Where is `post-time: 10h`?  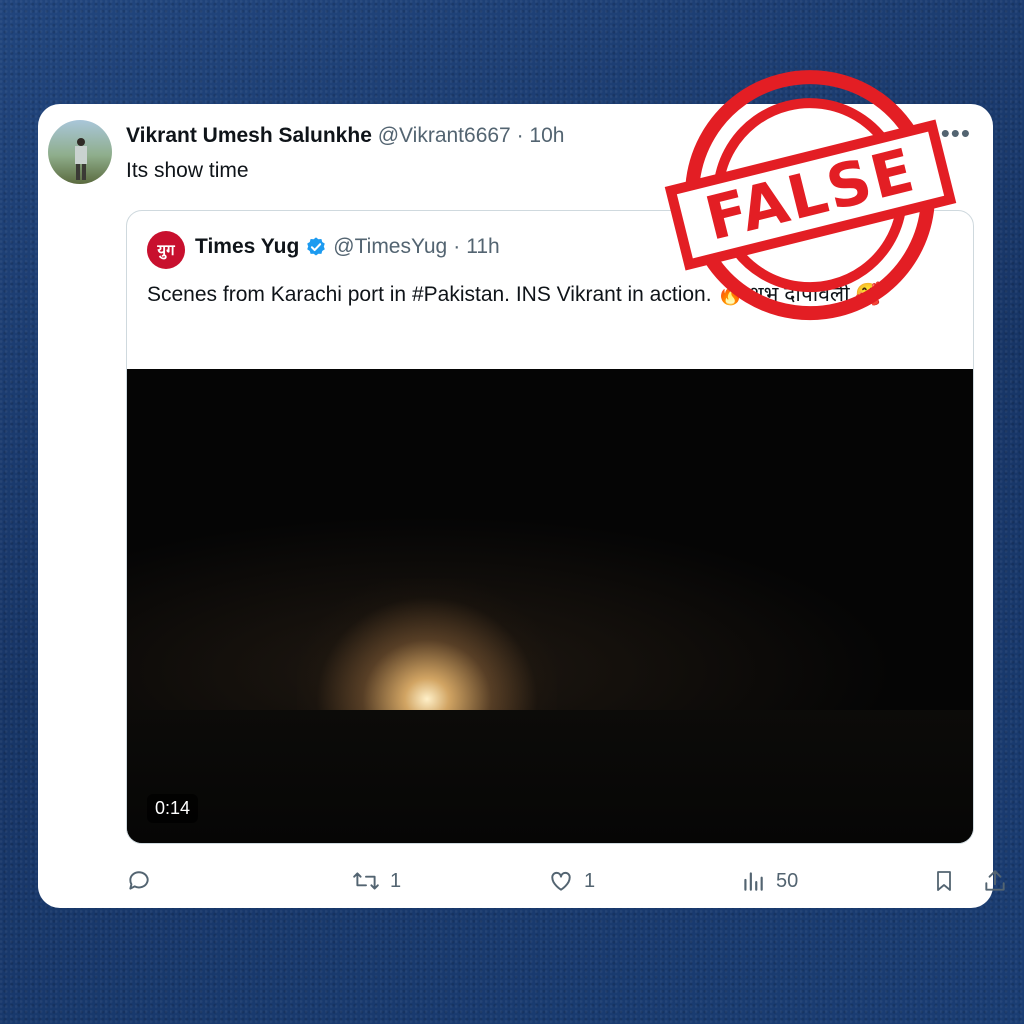 post-time: 10h is located at coordinates (546, 135).